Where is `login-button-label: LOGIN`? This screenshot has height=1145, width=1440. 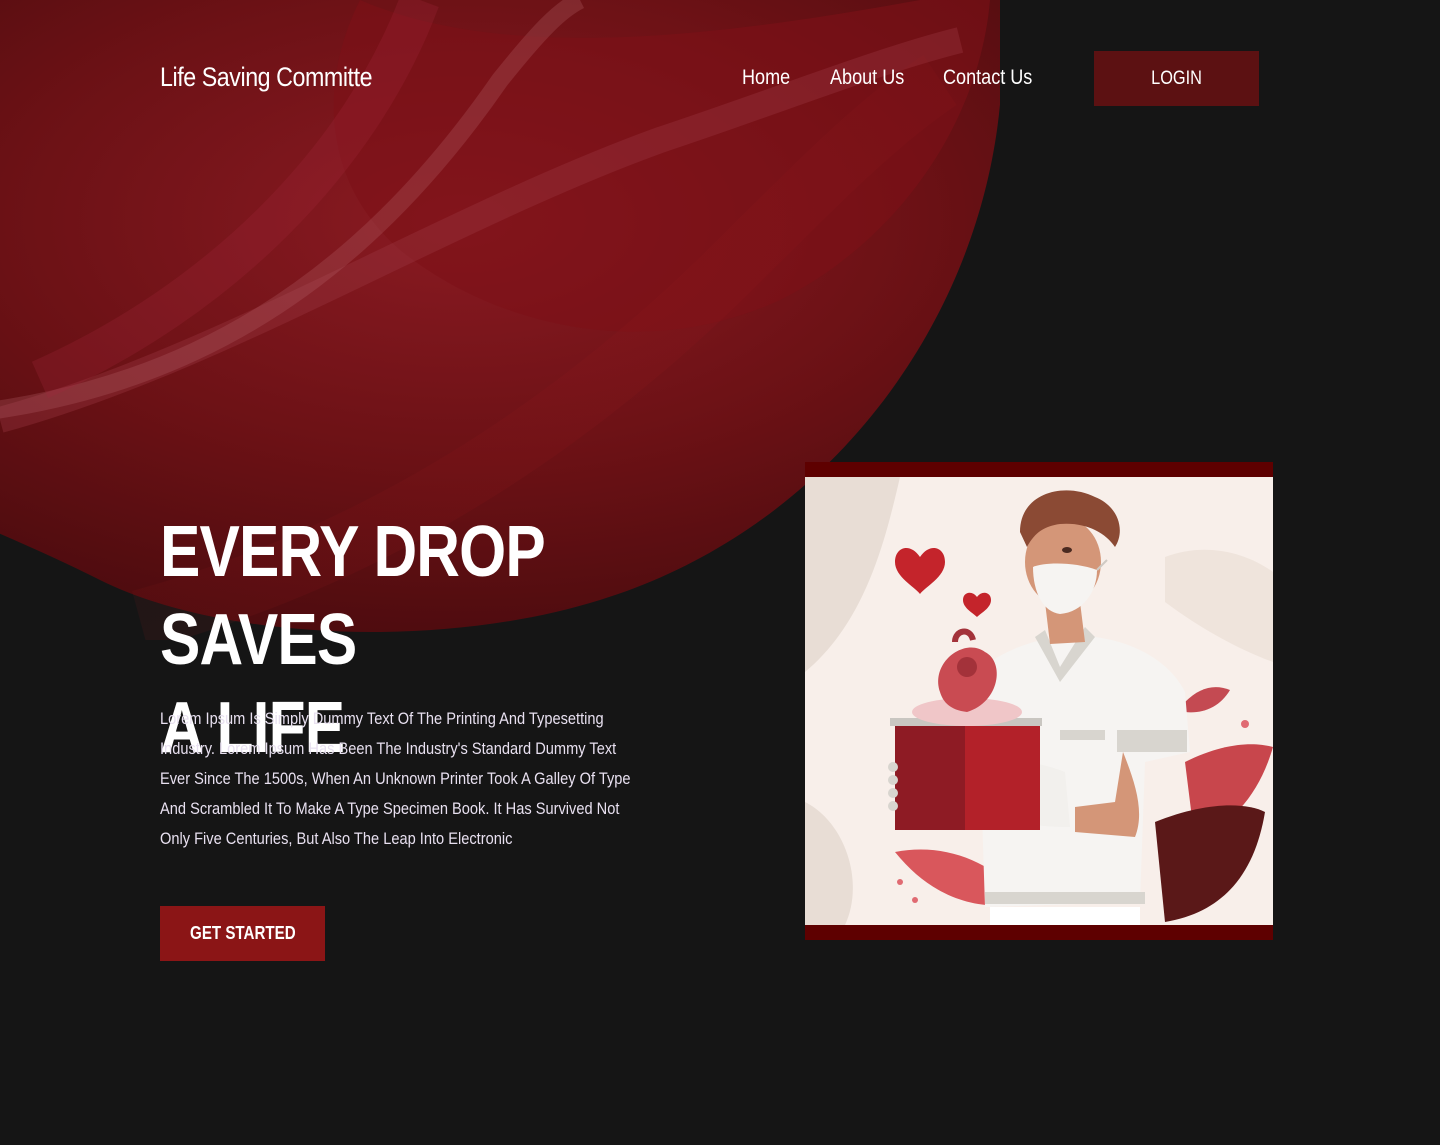 login-button-label: LOGIN is located at coordinates (1176, 78).